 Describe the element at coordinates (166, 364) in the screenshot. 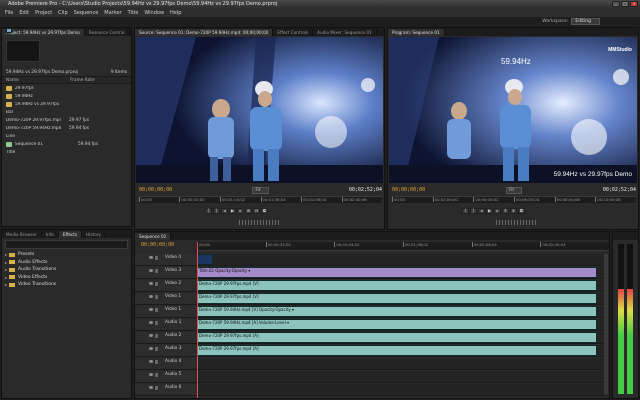

I see `track-header: Audio 4` at that location.